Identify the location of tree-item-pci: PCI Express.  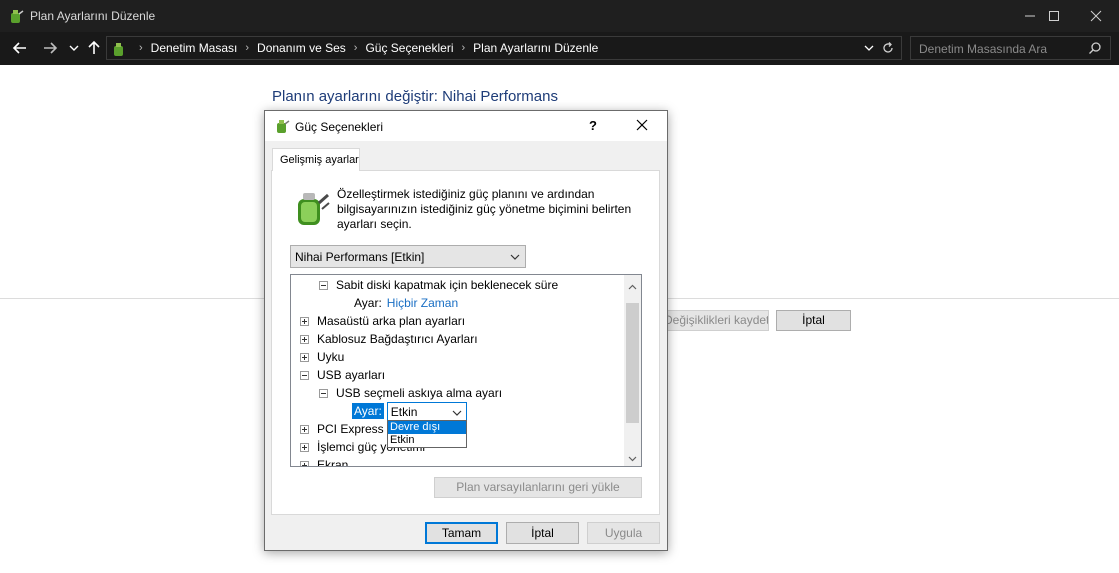
(342, 429).